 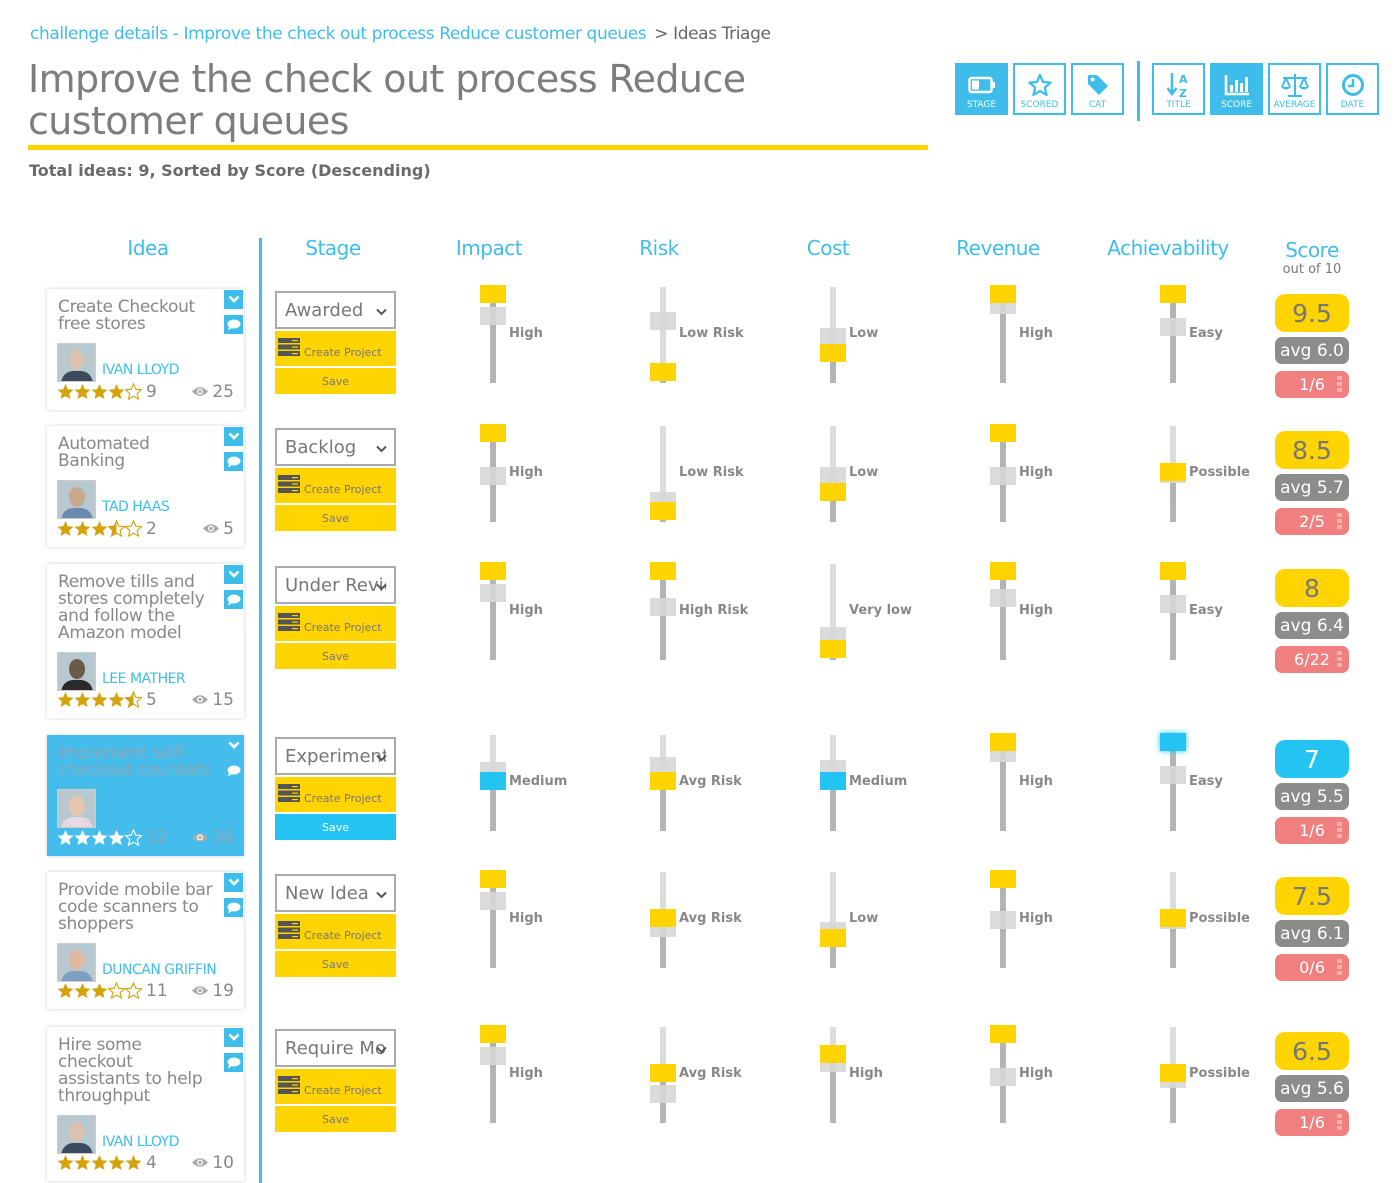 What do you see at coordinates (1236, 89) in the screenshot?
I see `sort-score-button: SCORE` at bounding box center [1236, 89].